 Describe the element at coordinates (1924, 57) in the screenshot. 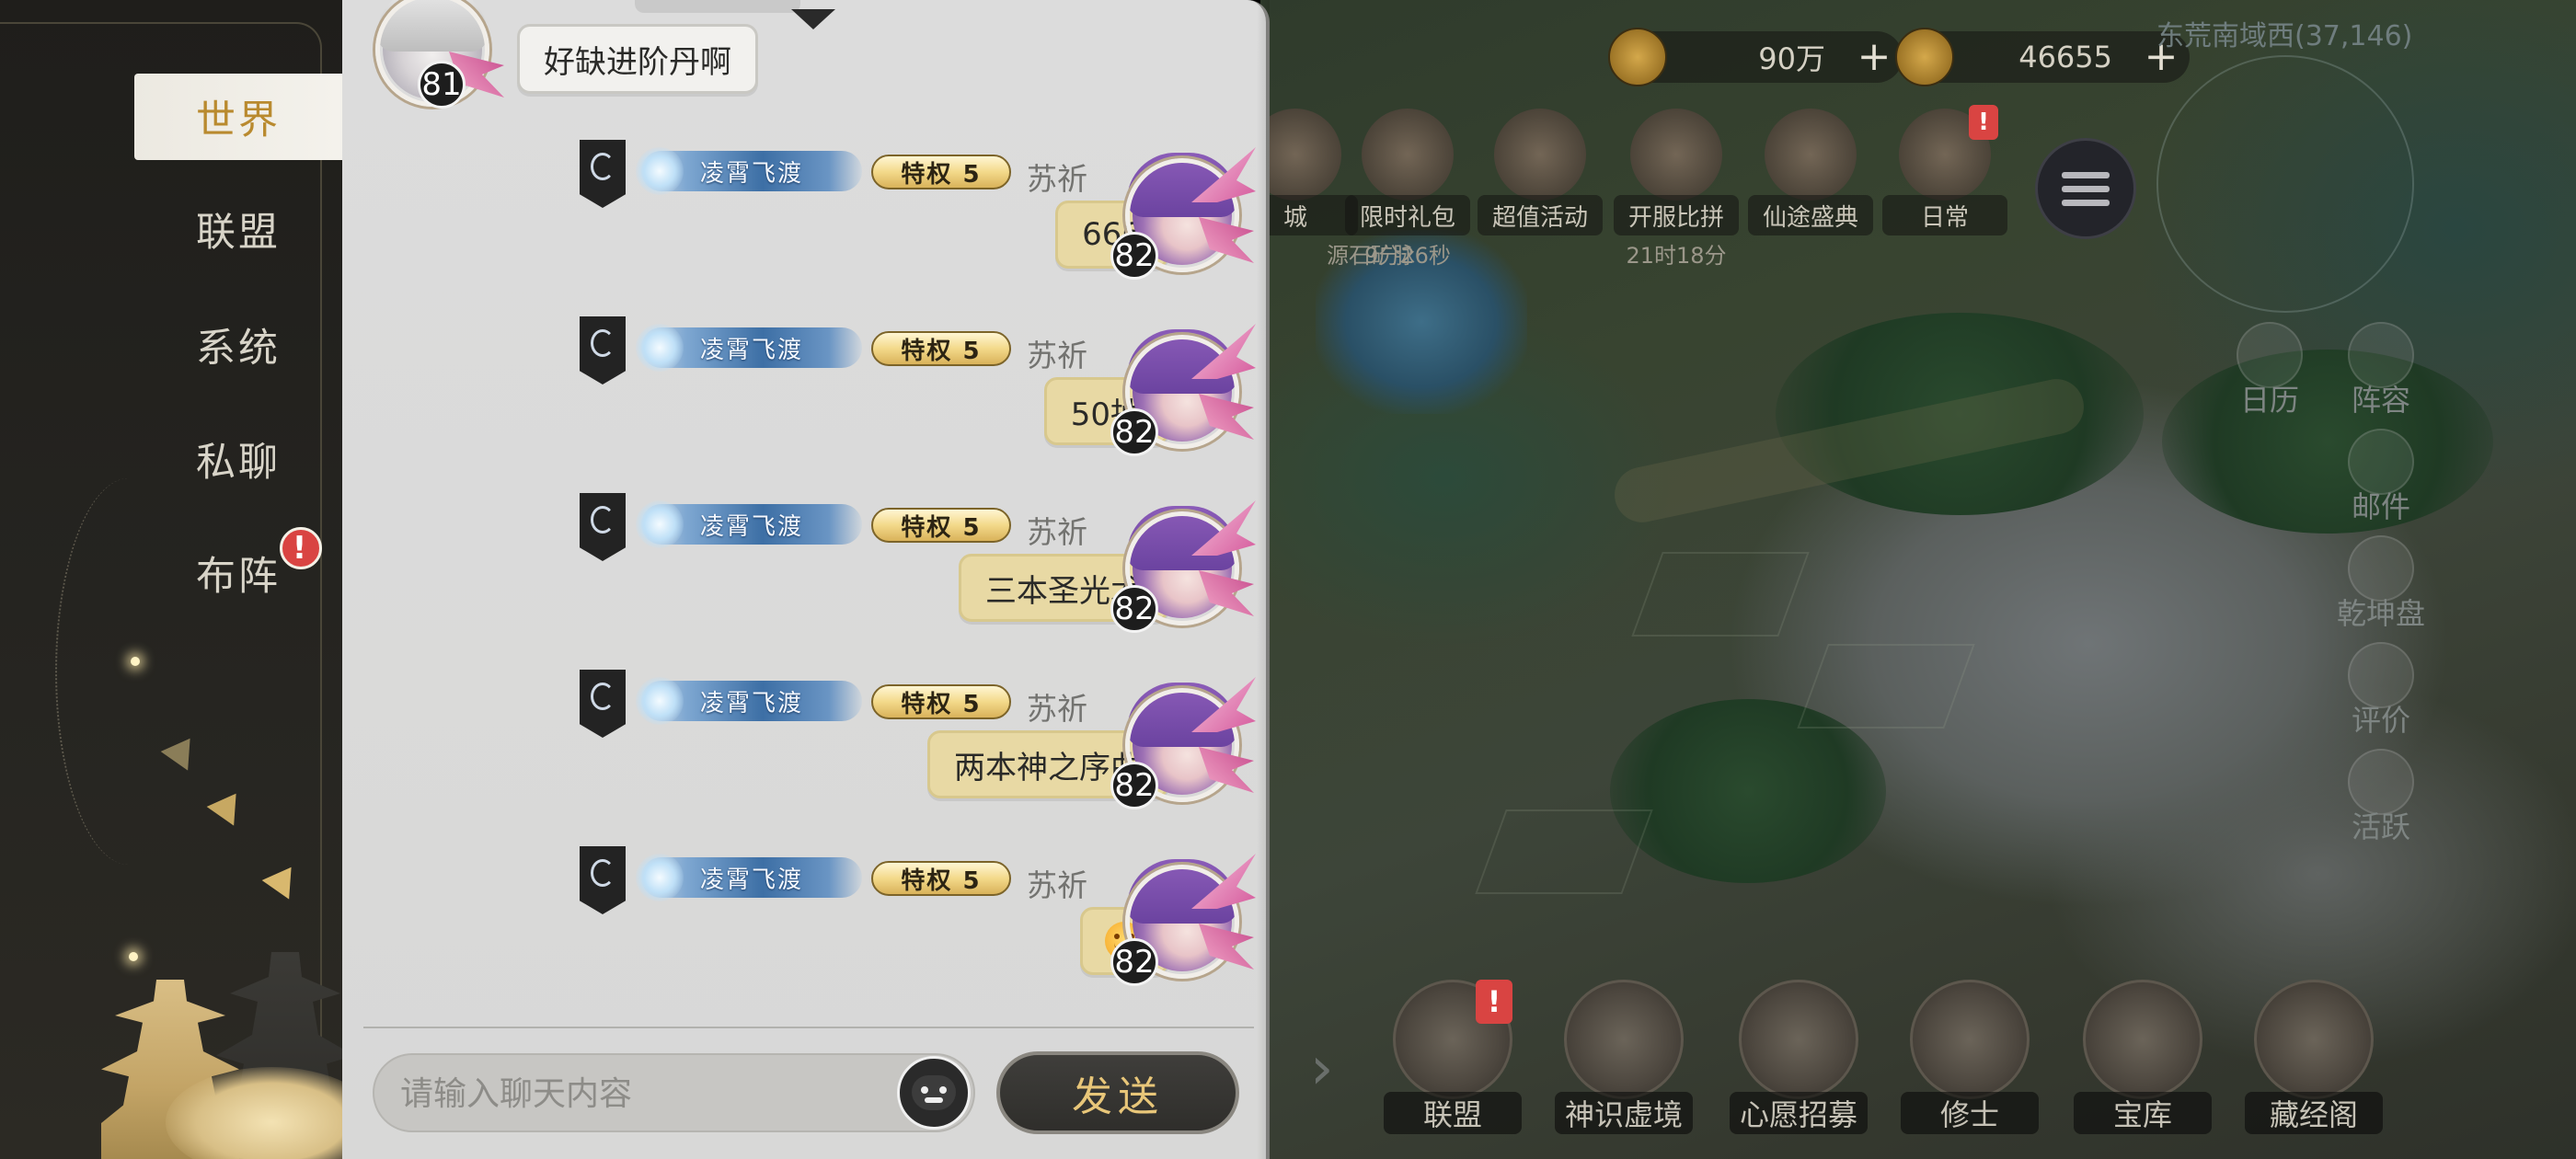

I see `jade-icon` at that location.